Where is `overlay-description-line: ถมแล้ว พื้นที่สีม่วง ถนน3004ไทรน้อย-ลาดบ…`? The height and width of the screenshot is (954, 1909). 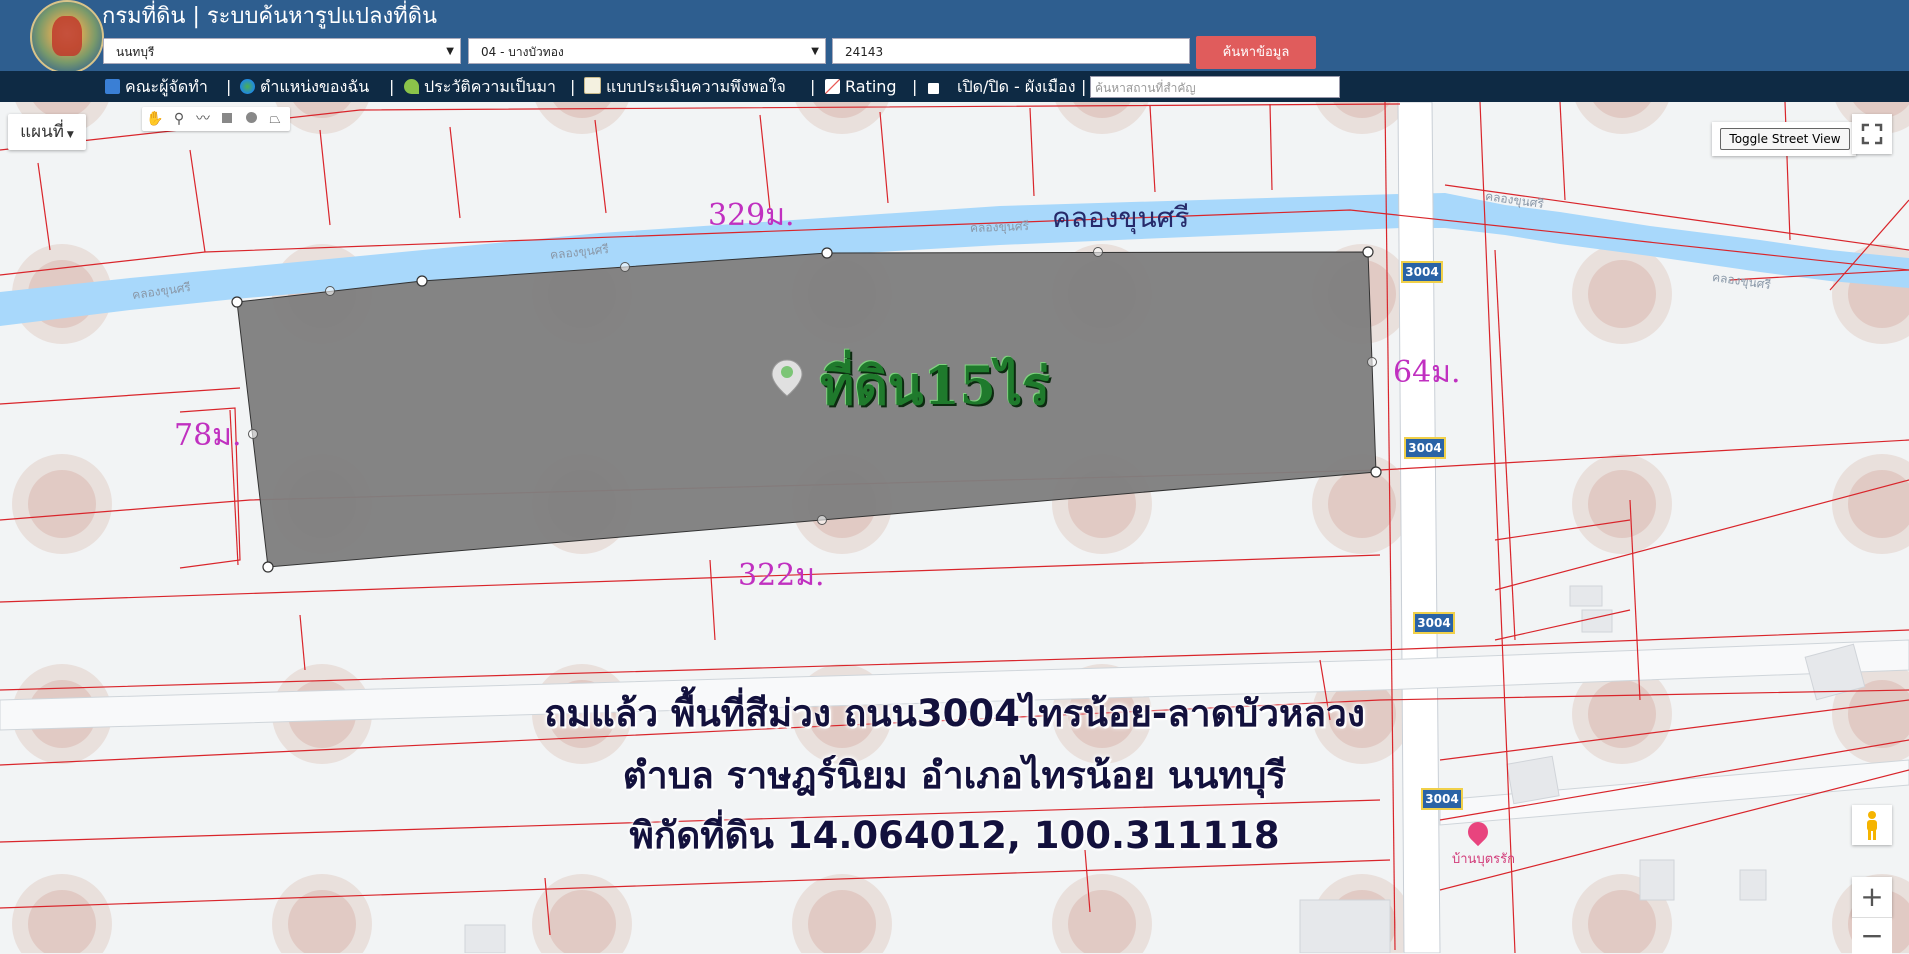
overlay-description-line: ถมแล้ว พื้นที่สีม่วง ถนน3004ไทรน้อย-ลาดบ… is located at coordinates (954, 713).